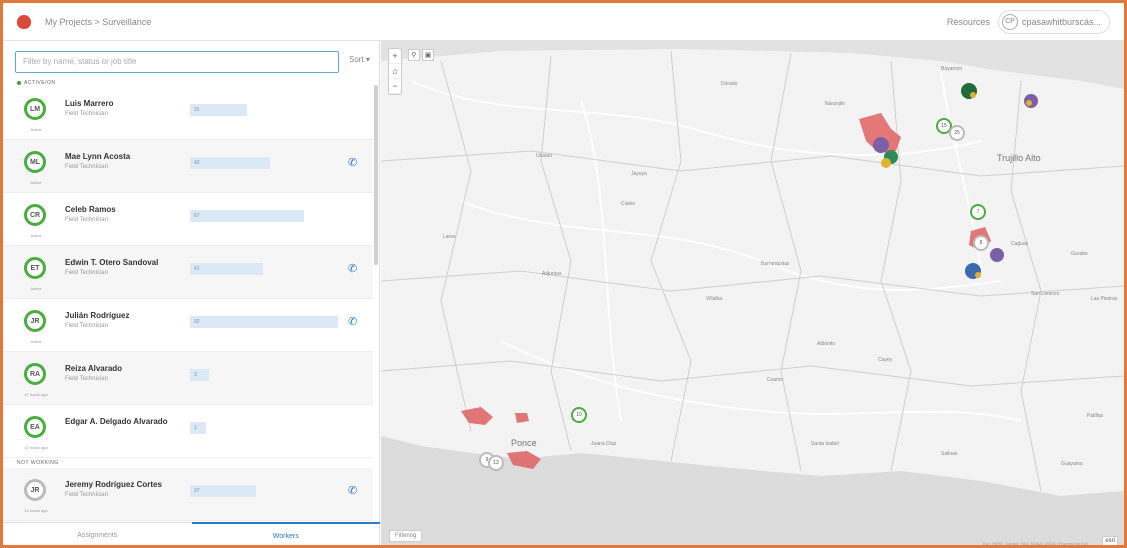 The width and height of the screenshot is (1127, 548). What do you see at coordinates (395, 71) in the screenshot?
I see `home-icon: ⌂` at bounding box center [395, 71].